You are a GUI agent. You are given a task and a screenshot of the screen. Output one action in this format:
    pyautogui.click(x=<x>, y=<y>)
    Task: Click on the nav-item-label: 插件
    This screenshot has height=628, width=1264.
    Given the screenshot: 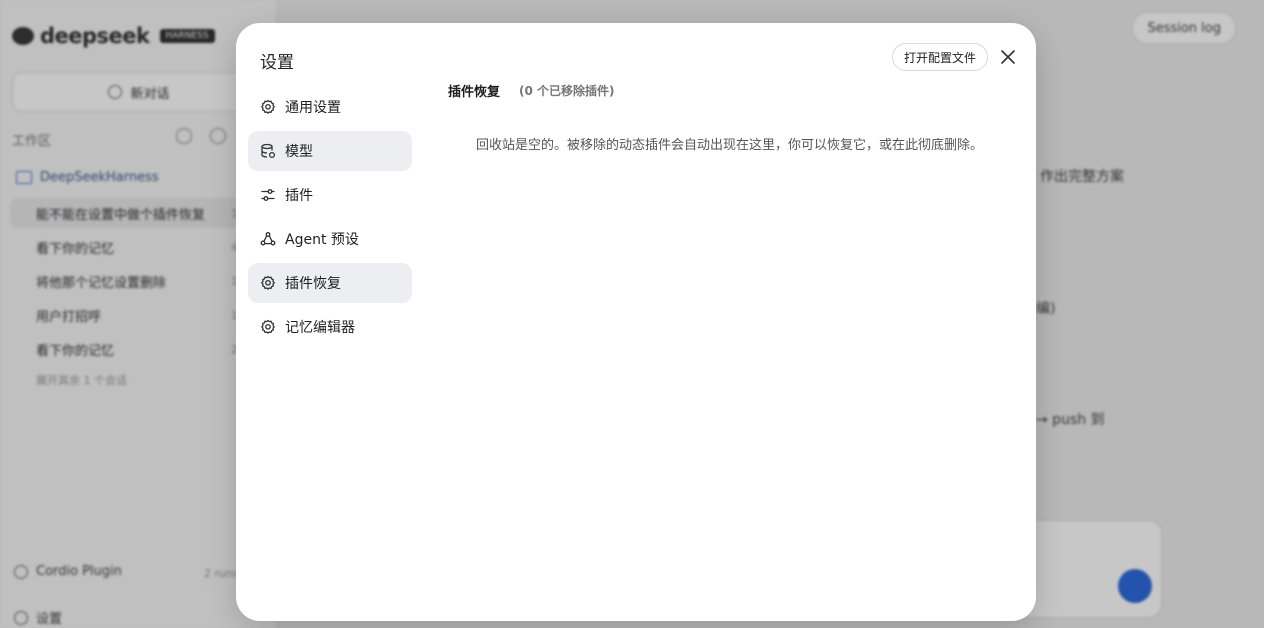 What is the action you would take?
    pyautogui.click(x=299, y=196)
    